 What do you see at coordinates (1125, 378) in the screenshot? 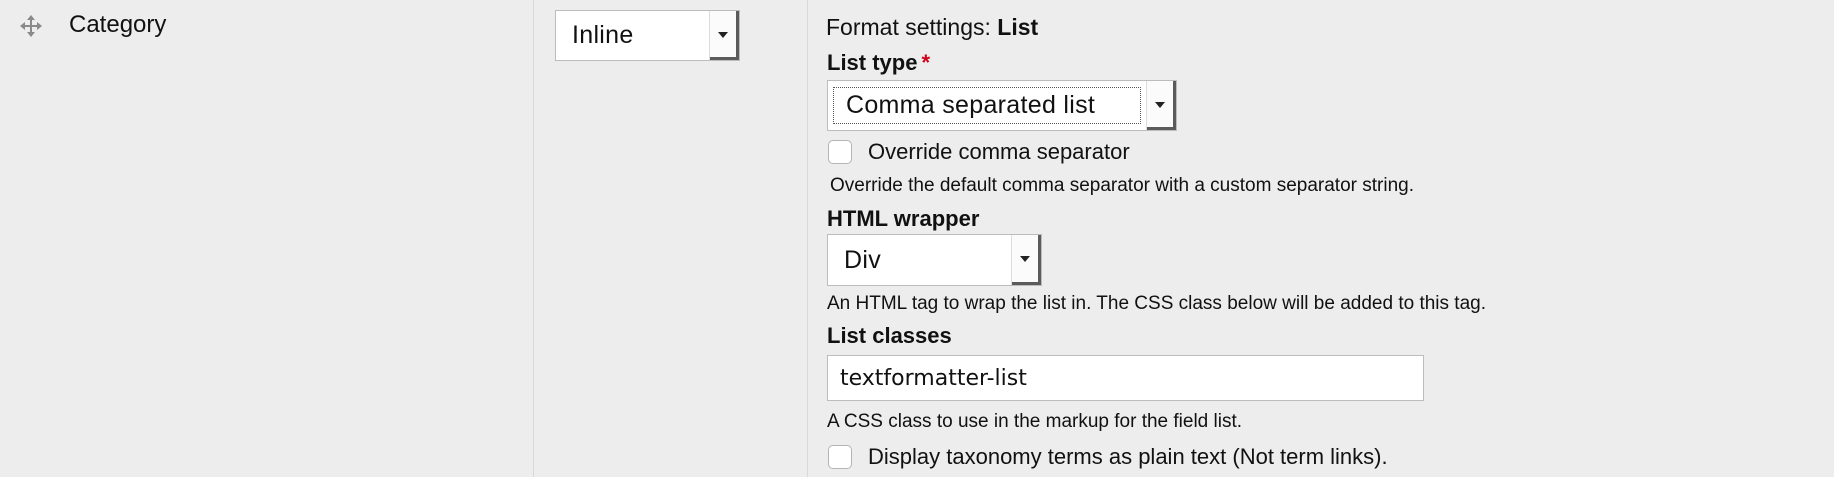
I see `list-classes-input` at bounding box center [1125, 378].